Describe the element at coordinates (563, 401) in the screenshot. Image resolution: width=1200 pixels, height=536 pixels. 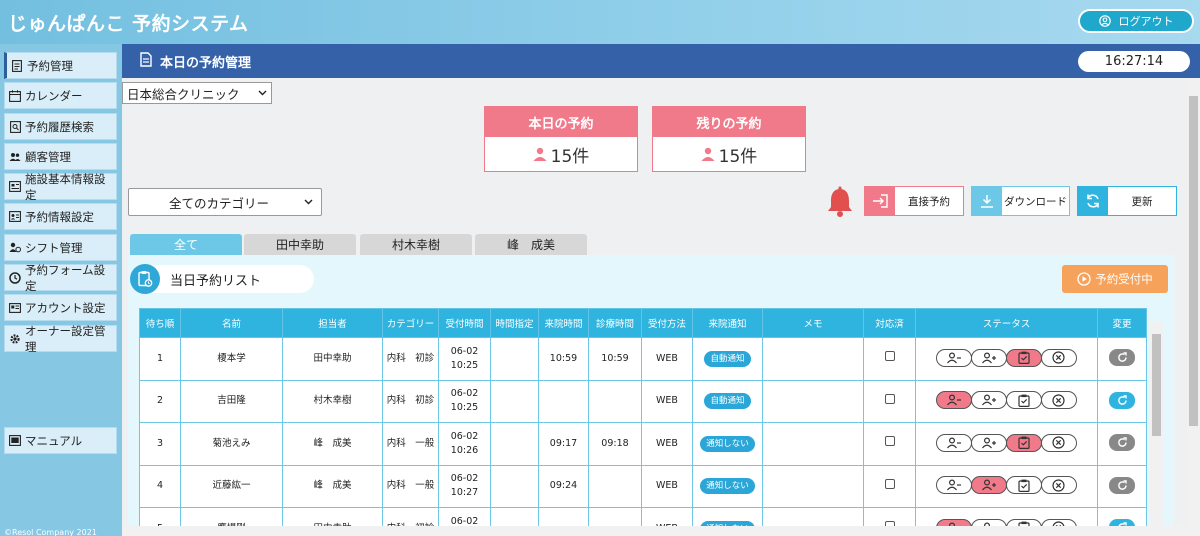
I see `cell-arrival` at that location.